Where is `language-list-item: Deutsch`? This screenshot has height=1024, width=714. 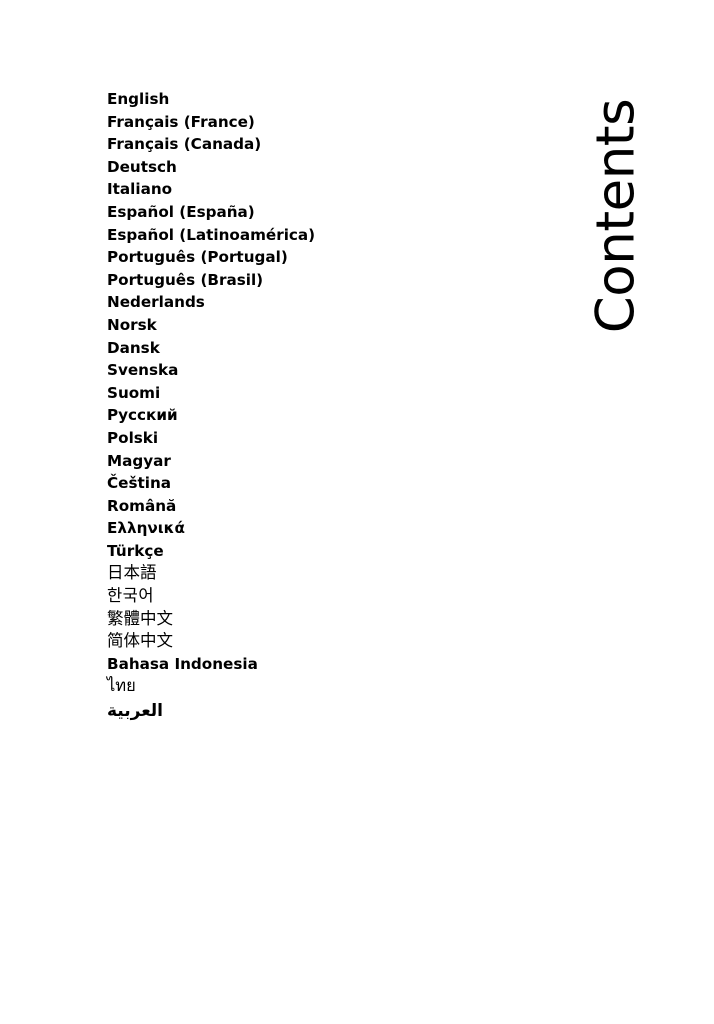 language-list-item: Deutsch is located at coordinates (327, 167).